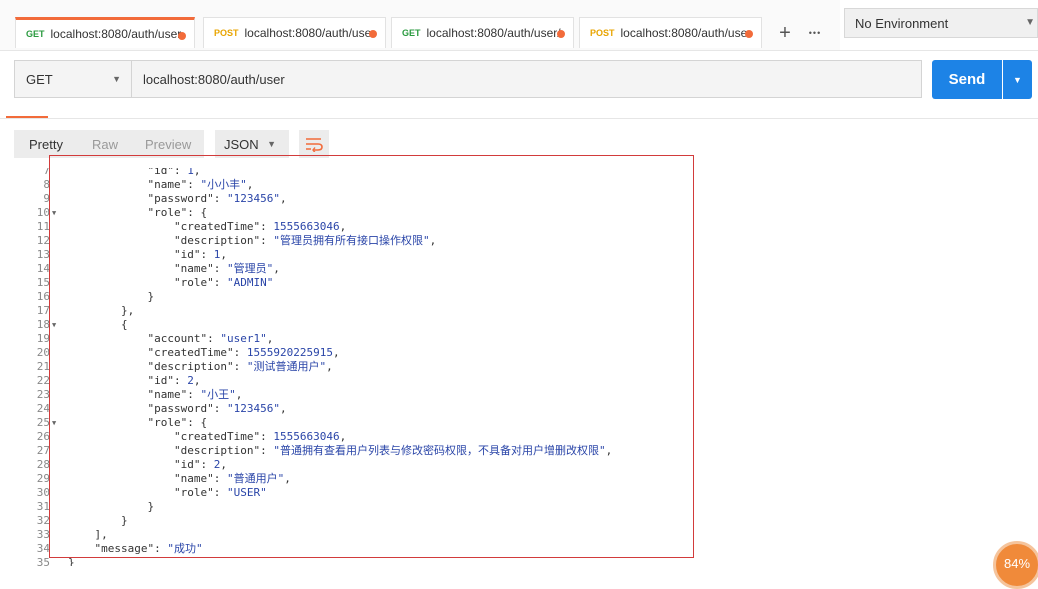 The height and width of the screenshot is (589, 1038). What do you see at coordinates (148, 548) in the screenshot?
I see `code-text: "message": "成功"` at bounding box center [148, 548].